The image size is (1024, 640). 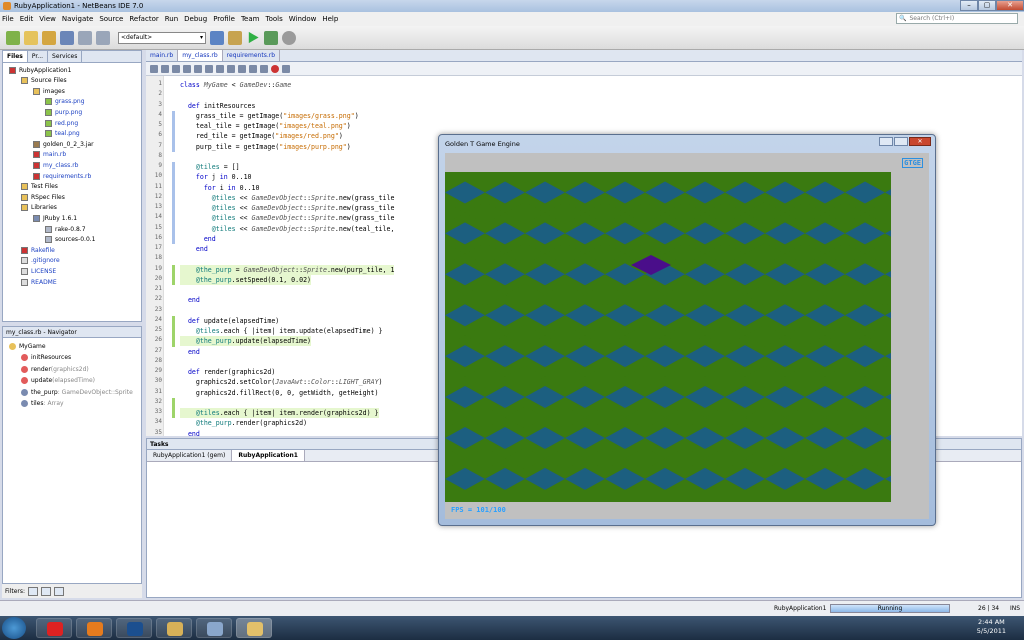 What do you see at coordinates (187, 68) in the screenshot?
I see `find-icon` at bounding box center [187, 68].